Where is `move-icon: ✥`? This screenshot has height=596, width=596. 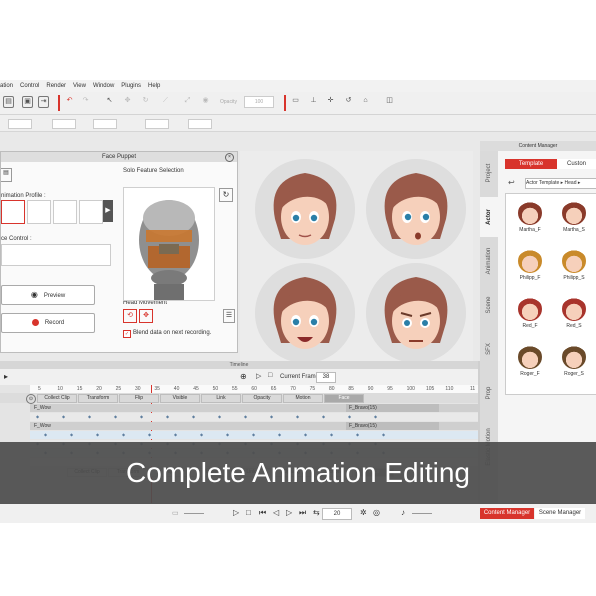
move-icon: ✥ is located at coordinates (127, 102).